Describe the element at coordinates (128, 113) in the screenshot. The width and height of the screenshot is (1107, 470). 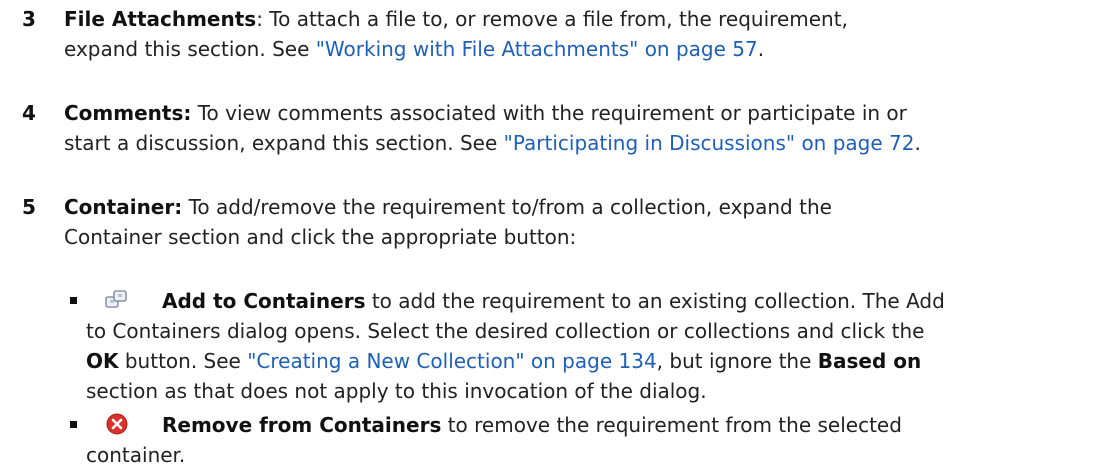
I see `step-title: Comments:` at that location.